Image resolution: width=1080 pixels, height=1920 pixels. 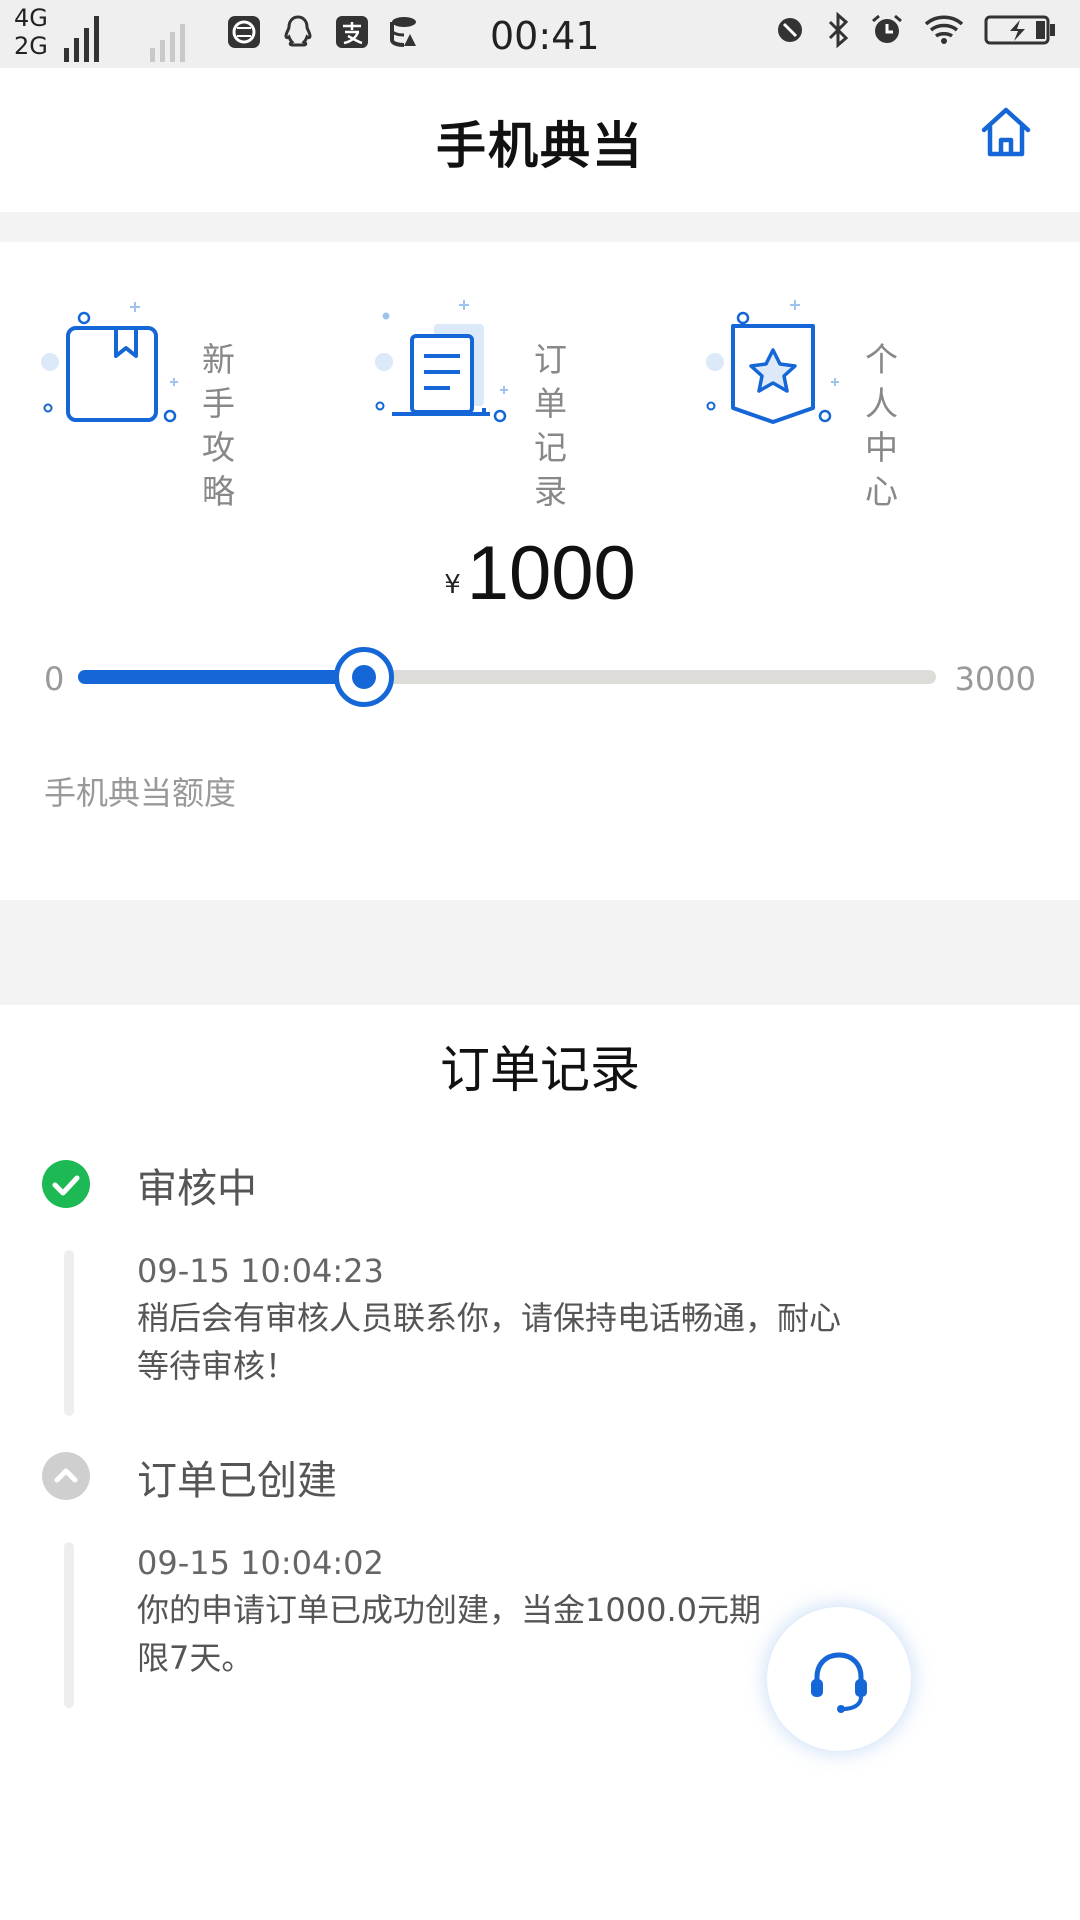 What do you see at coordinates (197, 1189) in the screenshot?
I see `event-status: 审核中` at bounding box center [197, 1189].